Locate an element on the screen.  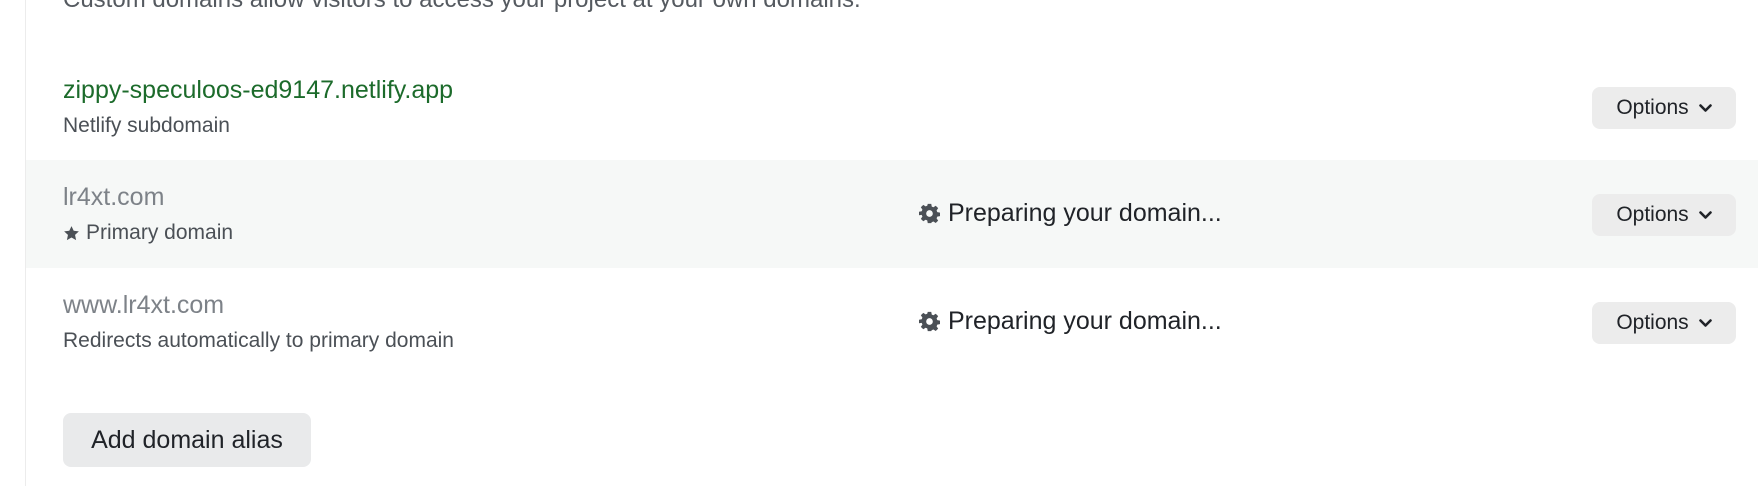
domain-subtitle: Netlify subdomain is located at coordinates (146, 126).